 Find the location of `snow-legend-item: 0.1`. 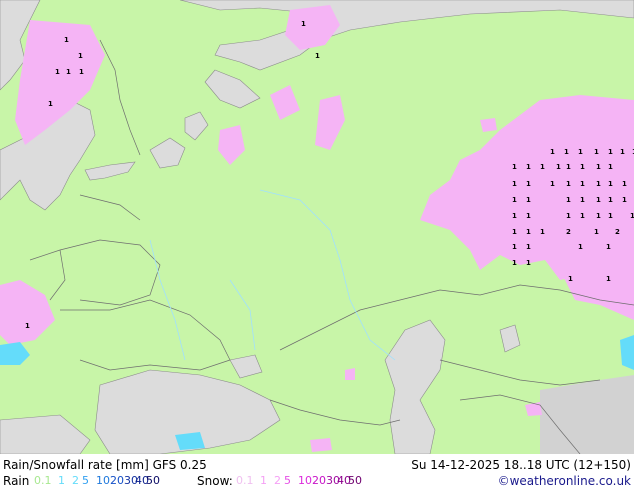

snow-legend-item: 0.1 is located at coordinates (245, 480).